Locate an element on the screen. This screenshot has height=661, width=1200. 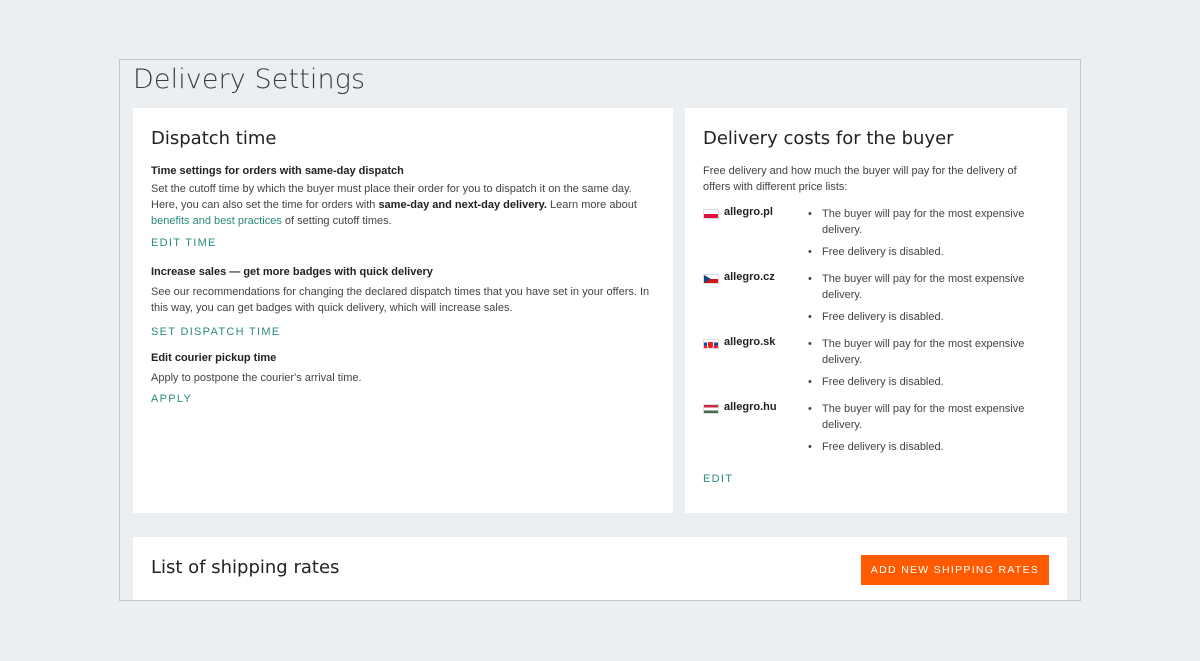
page-title: Delivery Settings is located at coordinates (249, 79).